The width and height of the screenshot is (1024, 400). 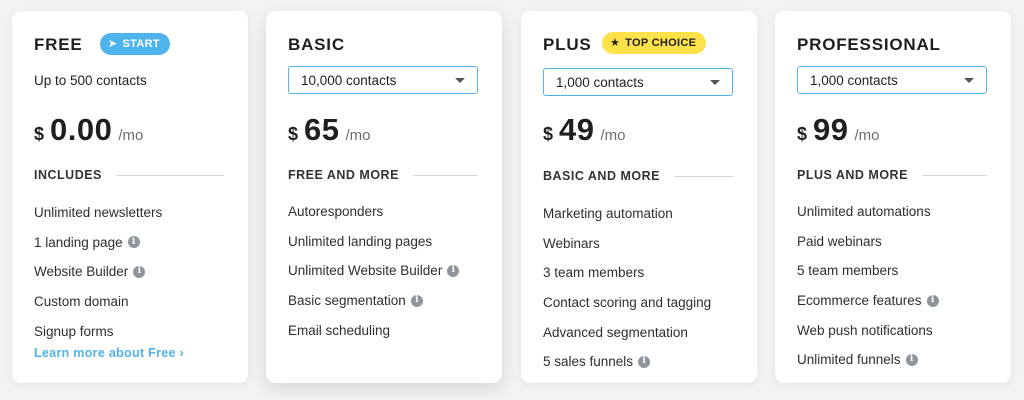 What do you see at coordinates (316, 44) in the screenshot?
I see `plan-title: BASIC` at bounding box center [316, 44].